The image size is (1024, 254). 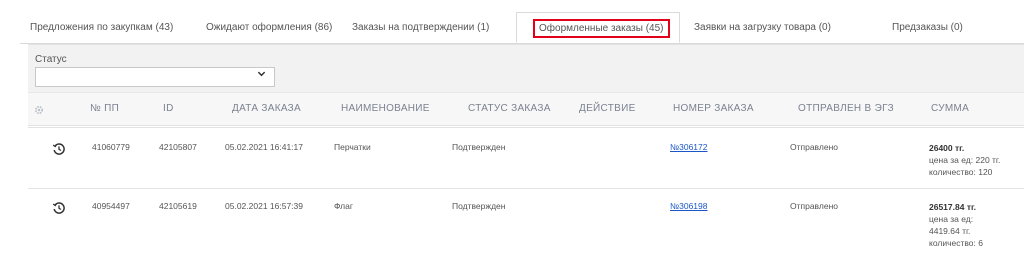 I want to click on tab-placed-orders: Оформленные заказы (45), so click(x=598, y=27).